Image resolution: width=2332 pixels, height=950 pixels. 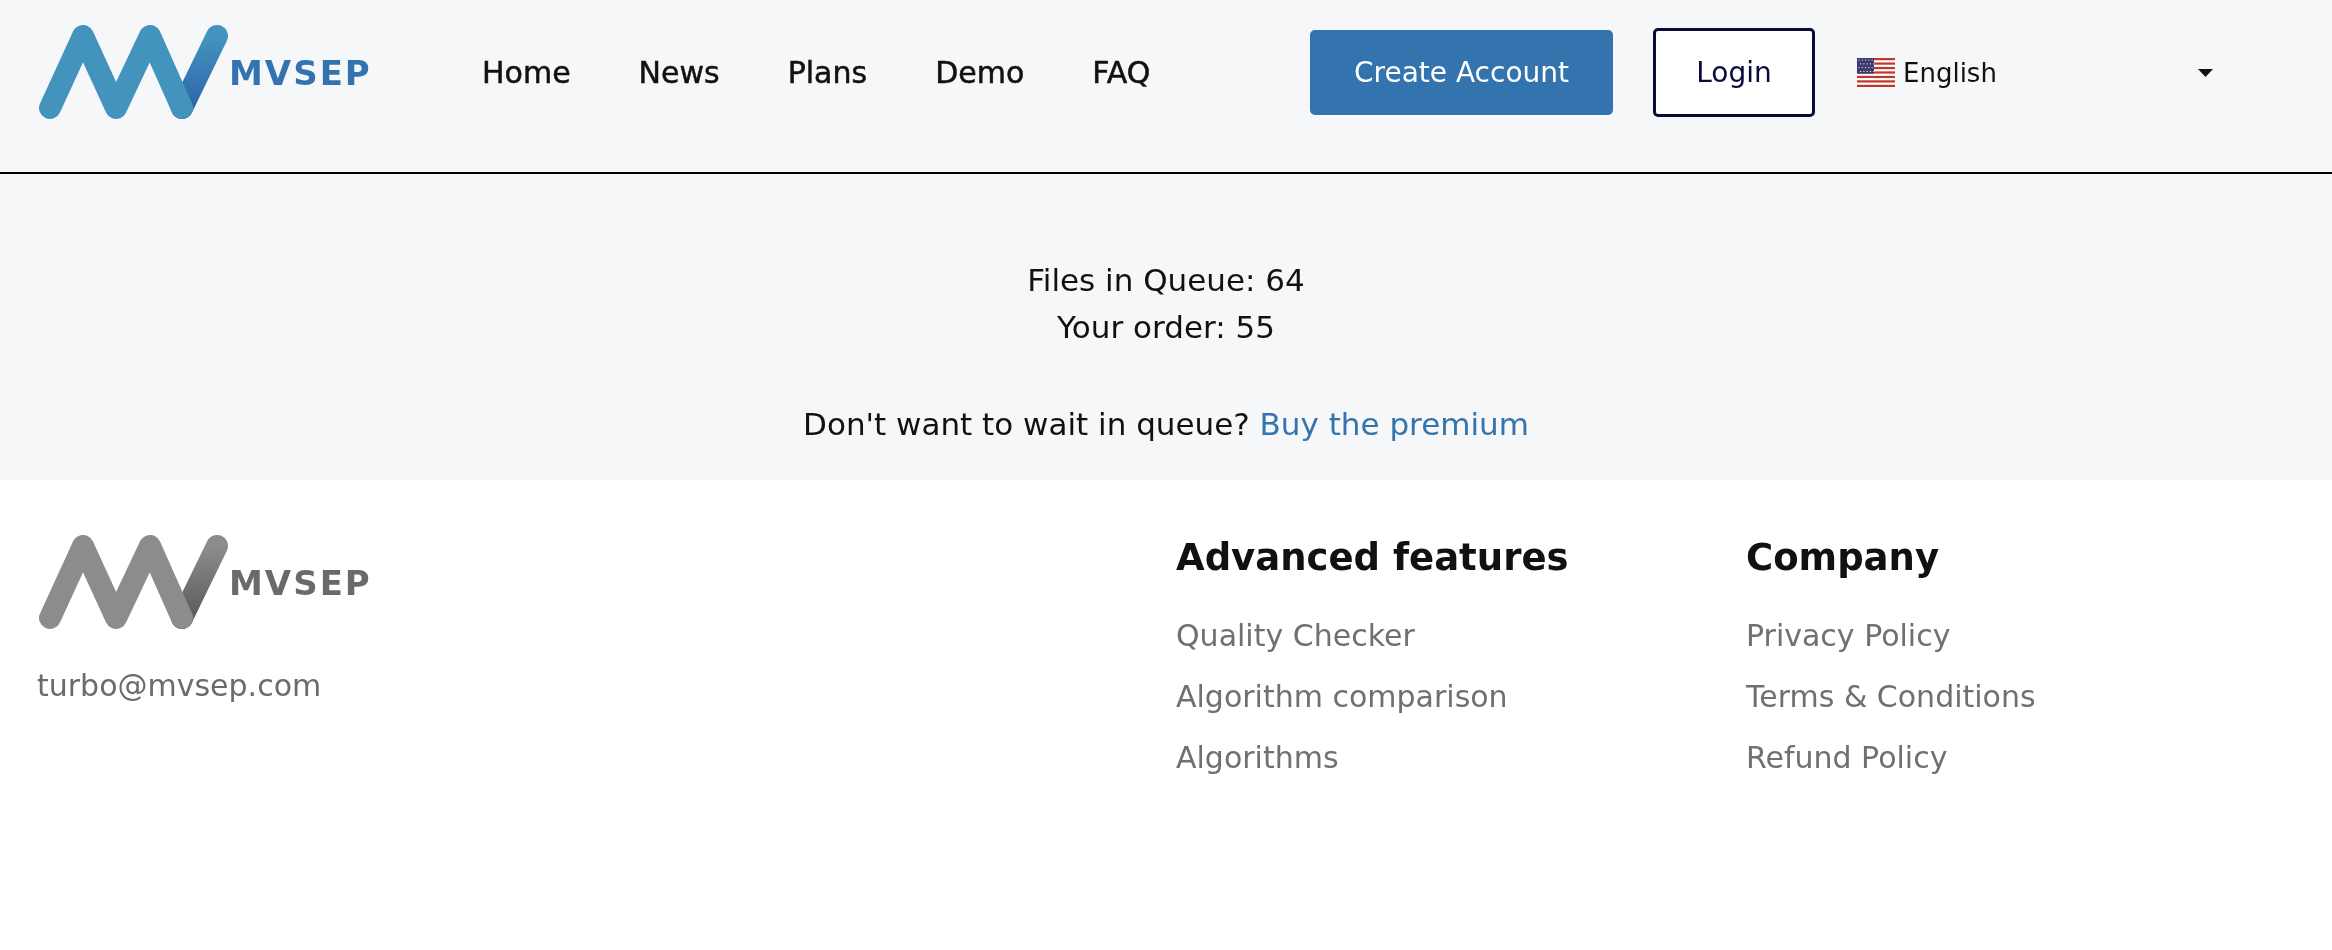 What do you see at coordinates (1843, 558) in the screenshot?
I see `footer-heading: Company` at bounding box center [1843, 558].